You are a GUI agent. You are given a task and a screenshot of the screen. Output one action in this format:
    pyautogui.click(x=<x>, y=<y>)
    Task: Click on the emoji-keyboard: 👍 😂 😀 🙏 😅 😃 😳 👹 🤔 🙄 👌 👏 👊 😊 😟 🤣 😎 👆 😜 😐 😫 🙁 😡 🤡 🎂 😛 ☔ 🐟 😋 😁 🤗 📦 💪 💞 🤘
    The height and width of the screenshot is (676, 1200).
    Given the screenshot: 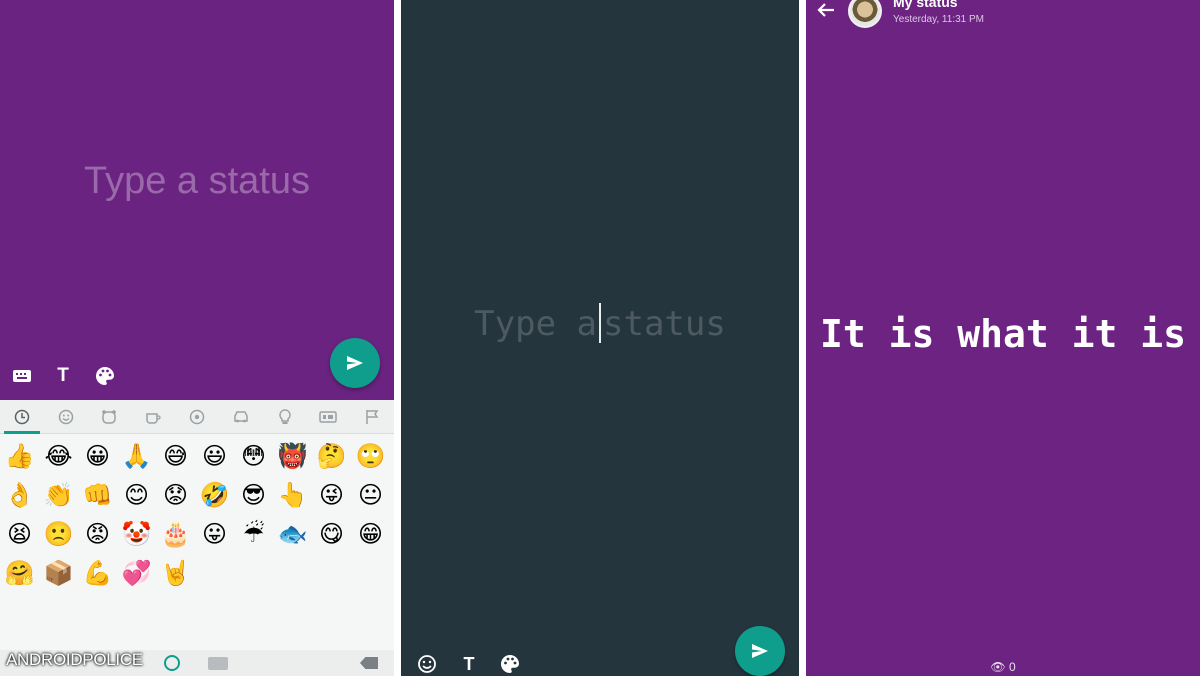 What is the action you would take?
    pyautogui.click(x=197, y=538)
    